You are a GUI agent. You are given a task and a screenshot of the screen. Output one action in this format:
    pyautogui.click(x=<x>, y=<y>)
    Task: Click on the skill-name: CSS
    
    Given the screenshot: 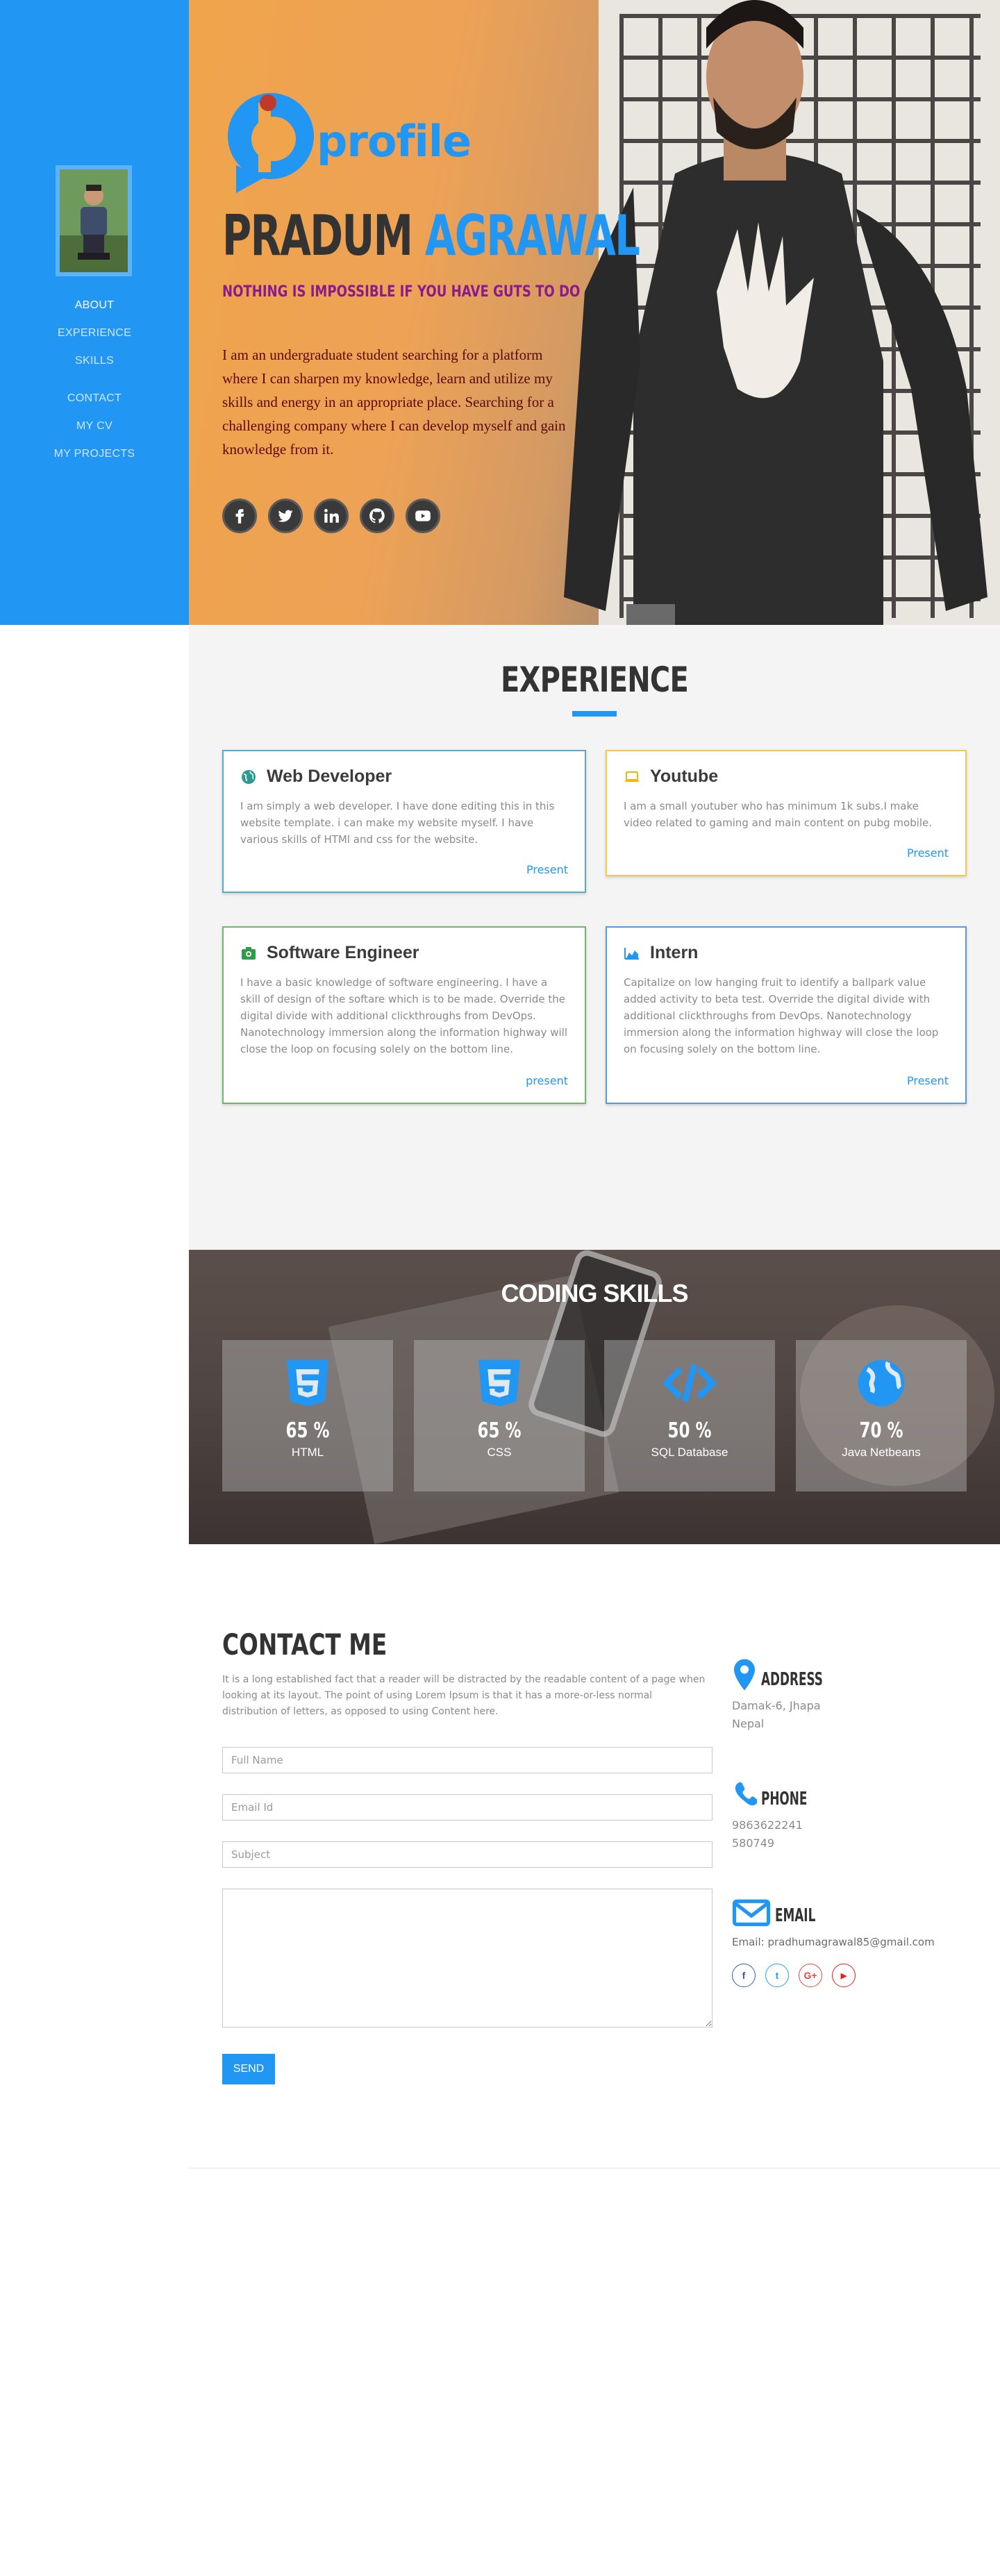 What is the action you would take?
    pyautogui.click(x=499, y=1452)
    